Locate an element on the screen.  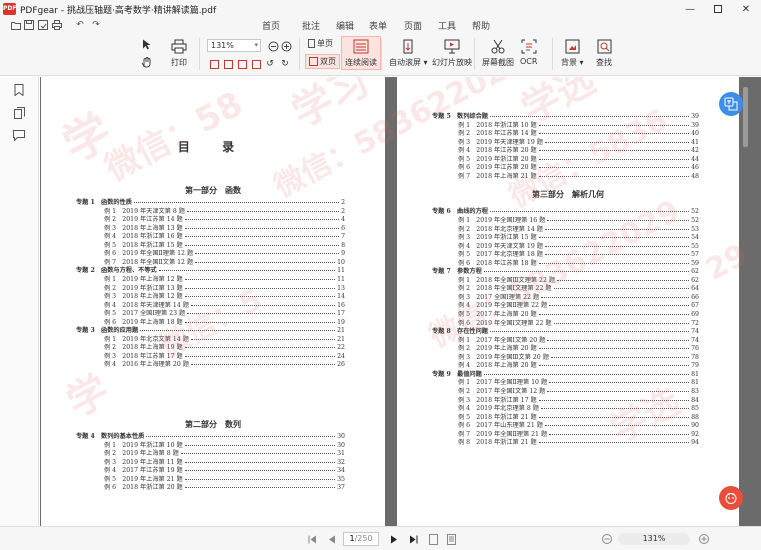
tab-tools: 工具 is located at coordinates (447, 25).